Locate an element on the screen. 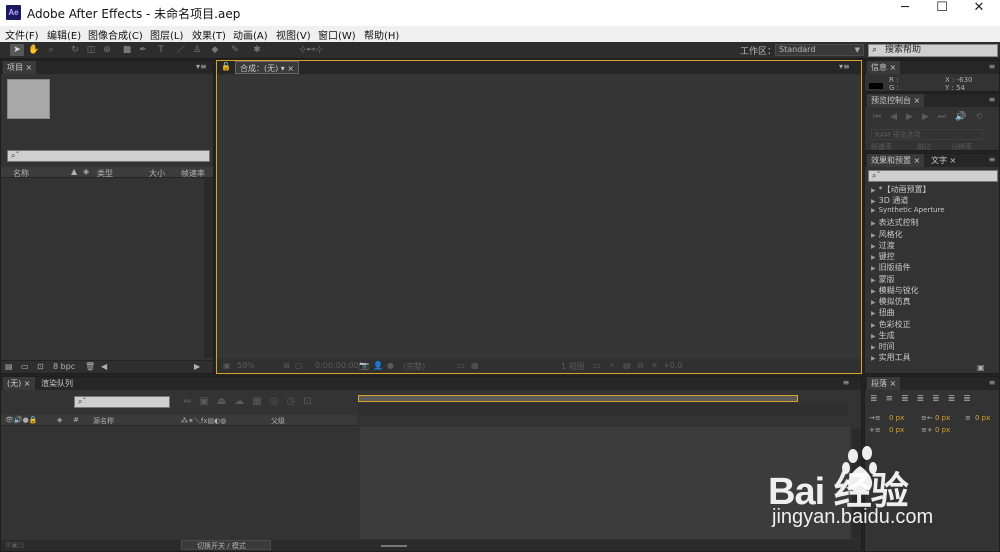  fx-item: ▶ 过渡 is located at coordinates (883, 245).